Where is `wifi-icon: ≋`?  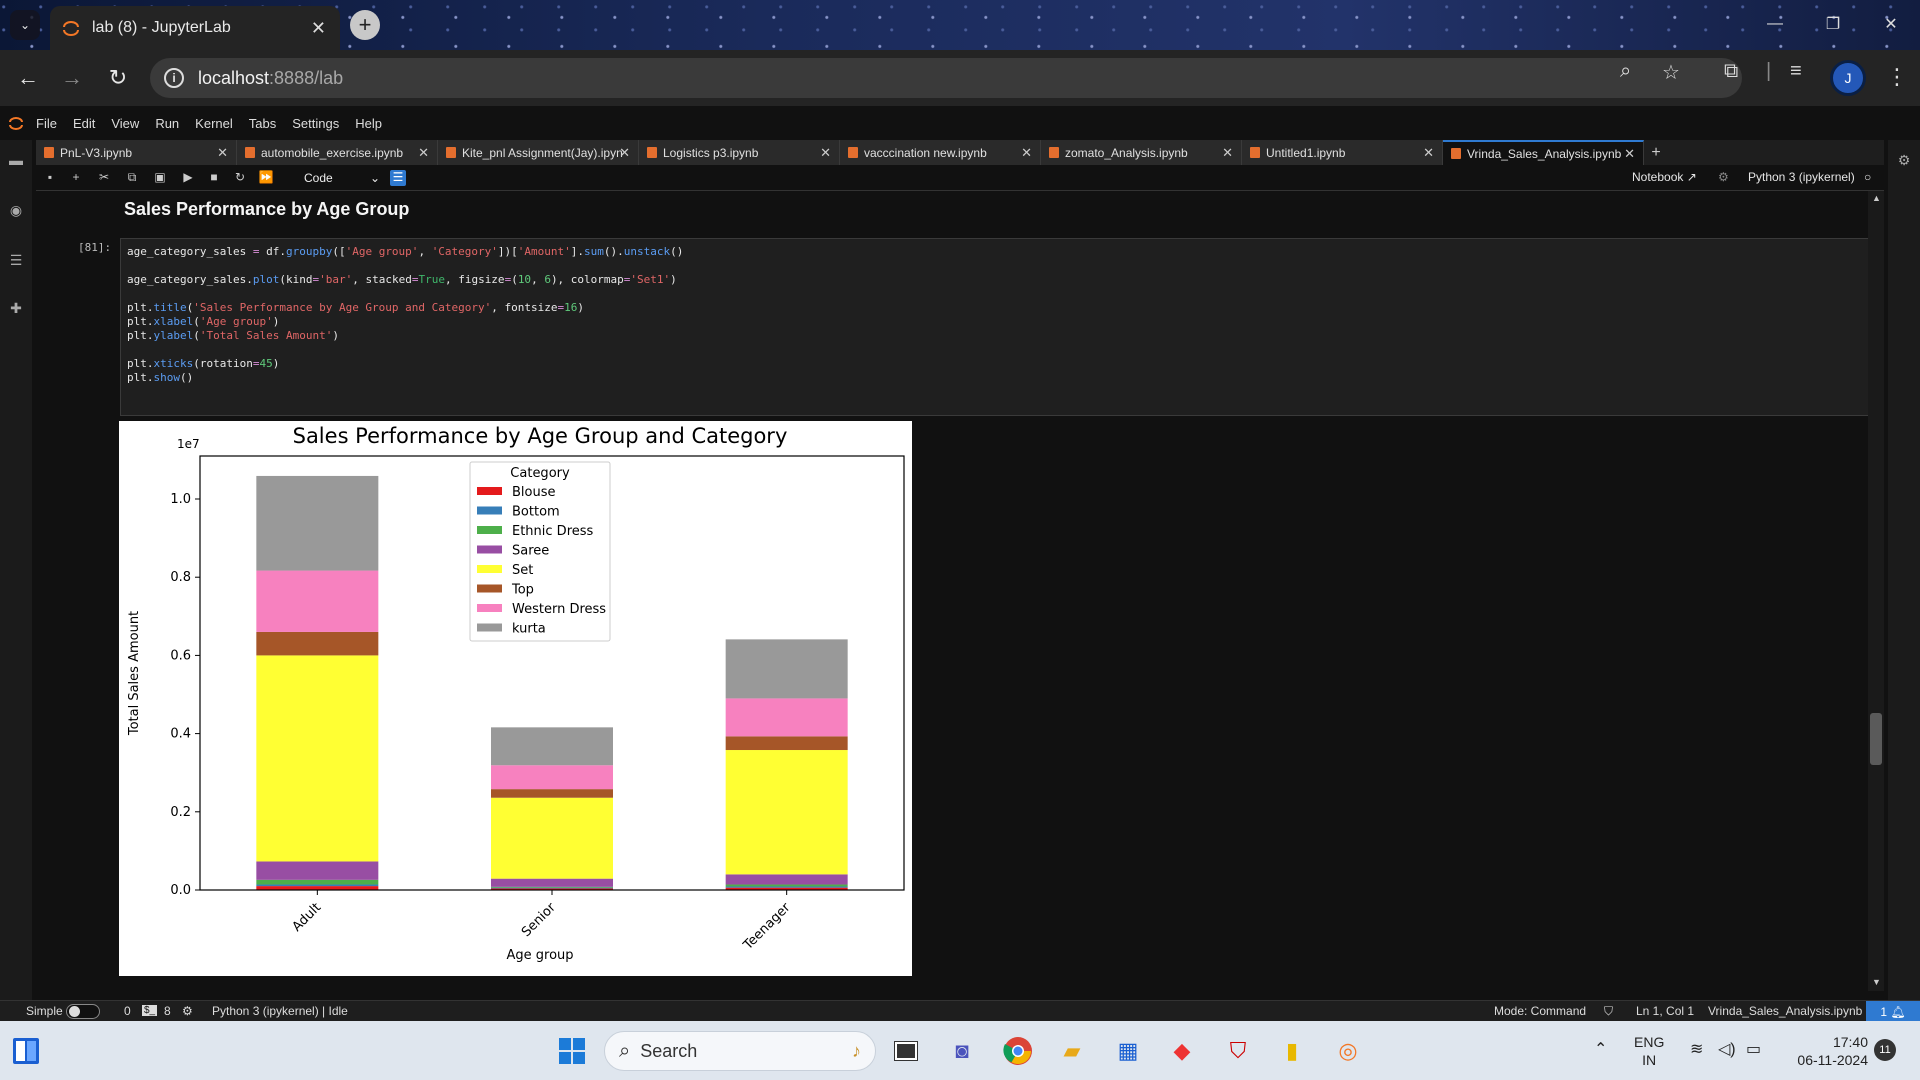
wifi-icon: ≋ is located at coordinates (1696, 1050).